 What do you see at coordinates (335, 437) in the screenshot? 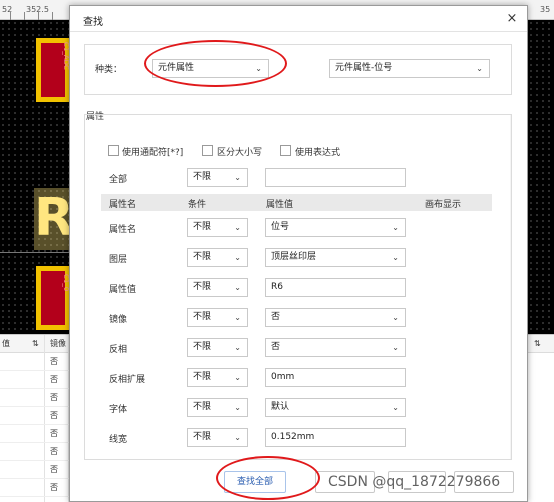
I see `row-value-input: 0.152mm` at bounding box center [335, 437].